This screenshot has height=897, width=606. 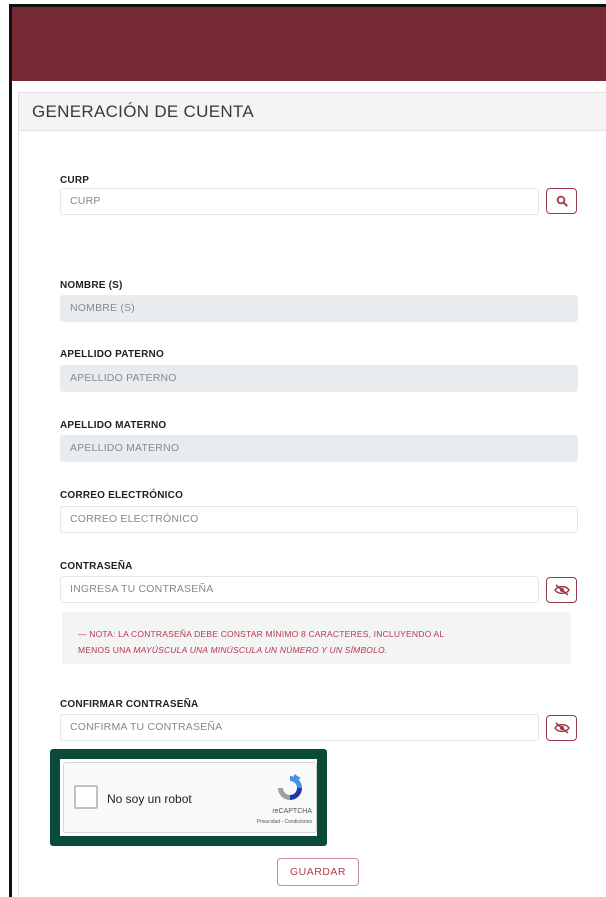 What do you see at coordinates (112, 354) in the screenshot?
I see `apellido-paterno-label: APELLIDO PATERNO` at bounding box center [112, 354].